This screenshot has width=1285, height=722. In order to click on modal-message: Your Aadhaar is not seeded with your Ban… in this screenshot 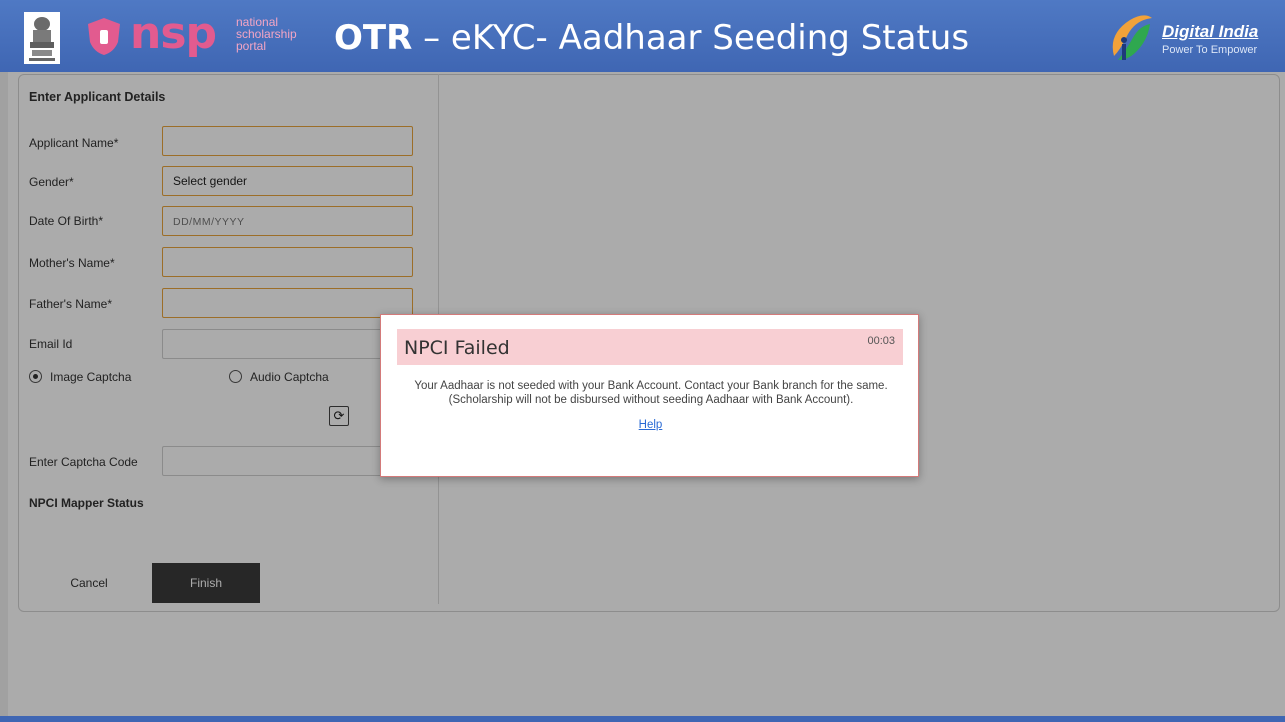, I will do `click(651, 393)`.